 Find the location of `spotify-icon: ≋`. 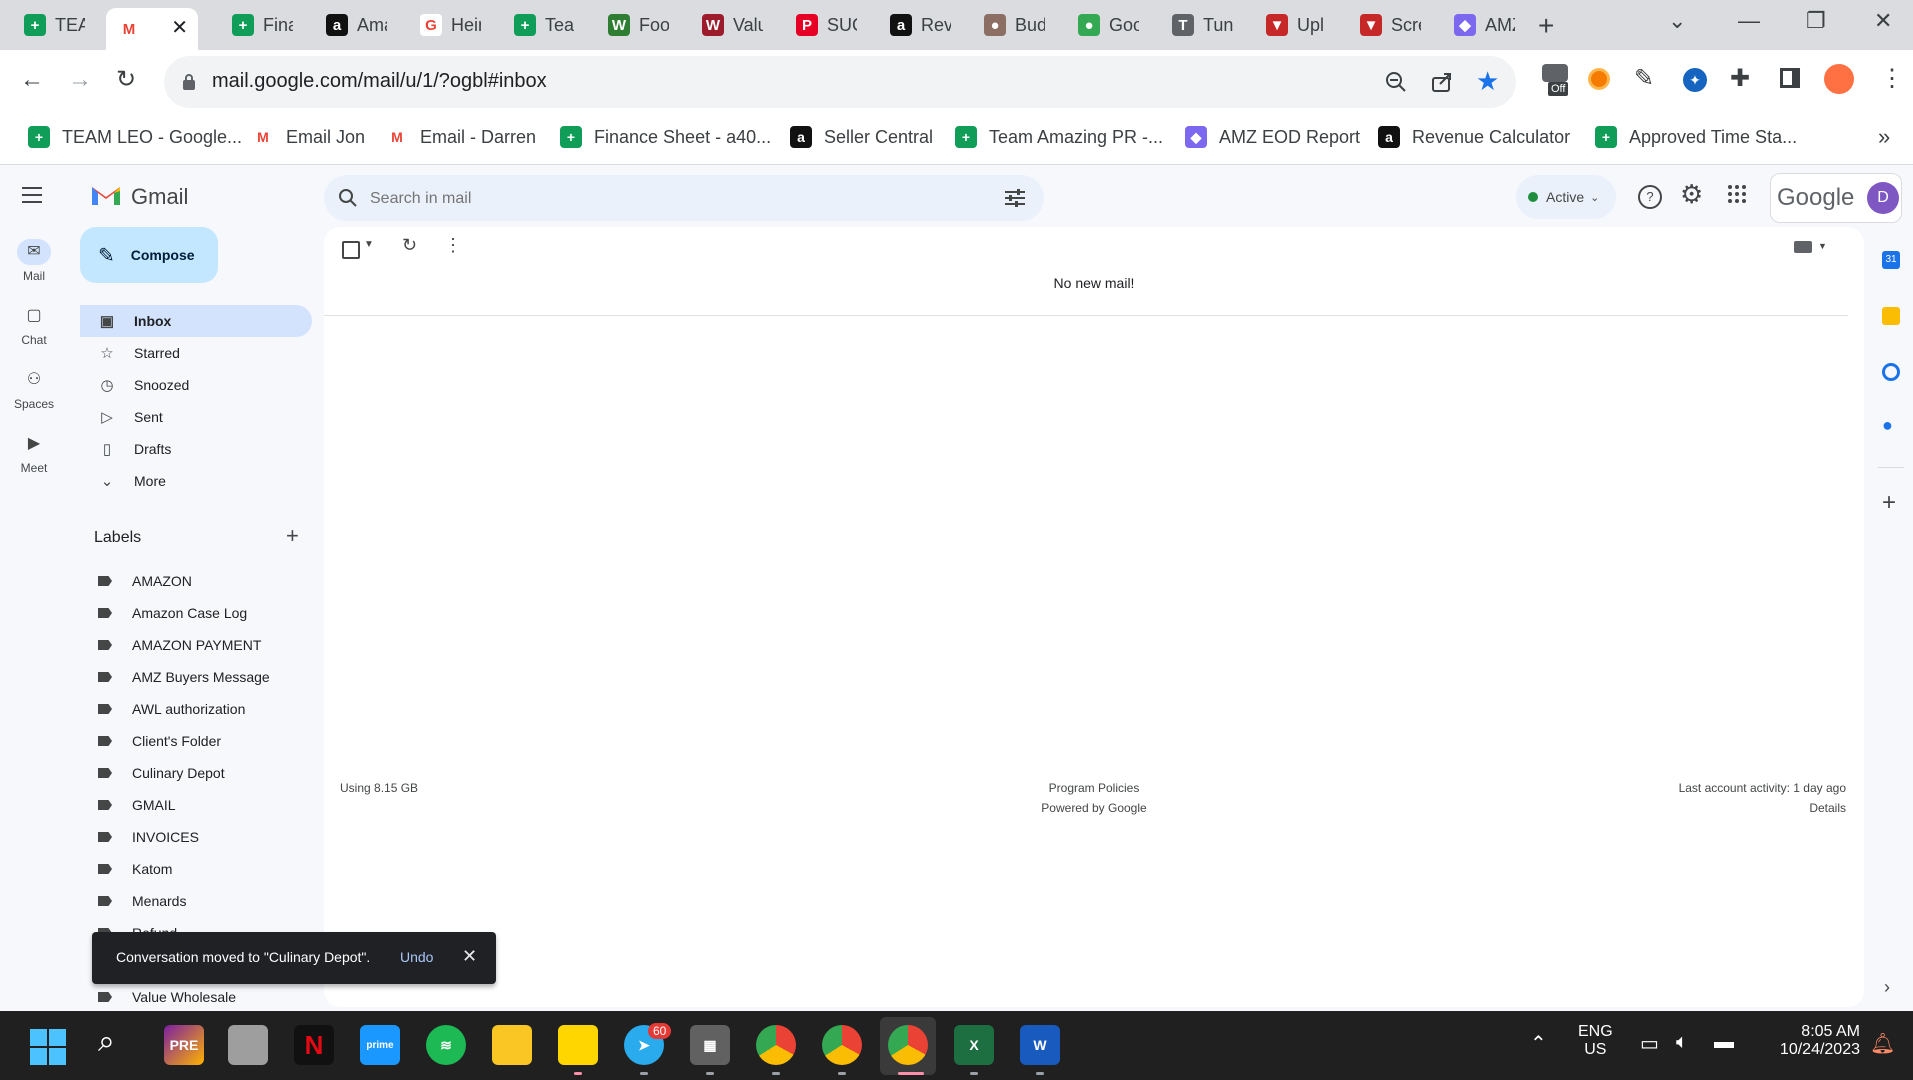

spotify-icon: ≋ is located at coordinates (446, 1045).